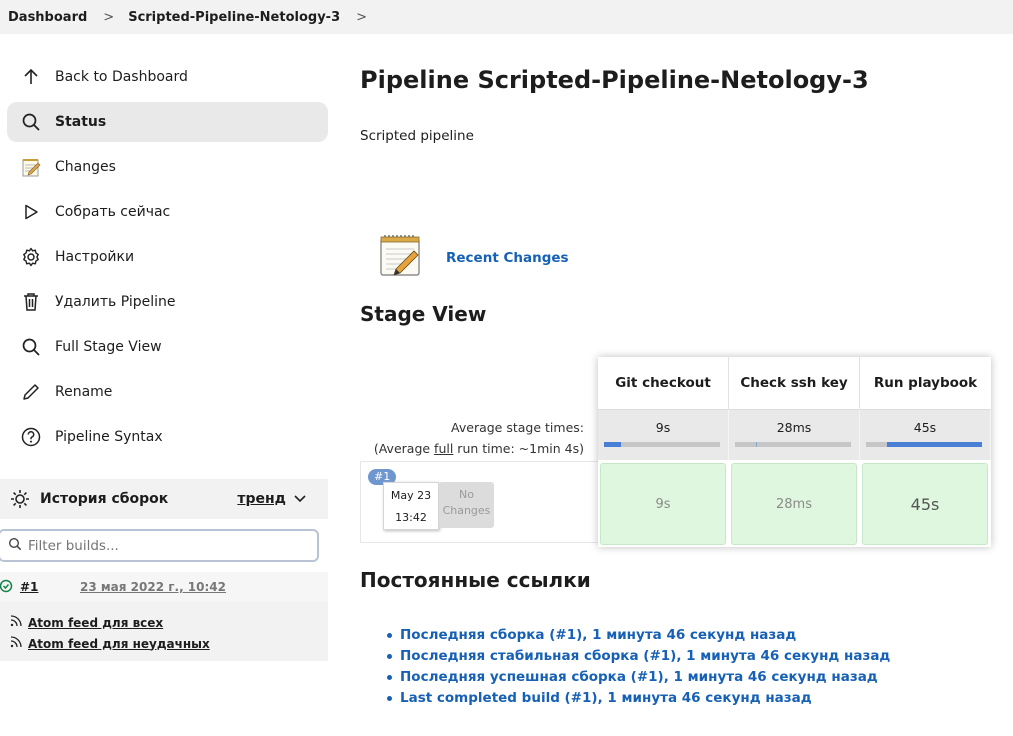 This screenshot has height=736, width=1013. What do you see at coordinates (85, 167) in the screenshot?
I see `sidebar-item-label: Changes` at bounding box center [85, 167].